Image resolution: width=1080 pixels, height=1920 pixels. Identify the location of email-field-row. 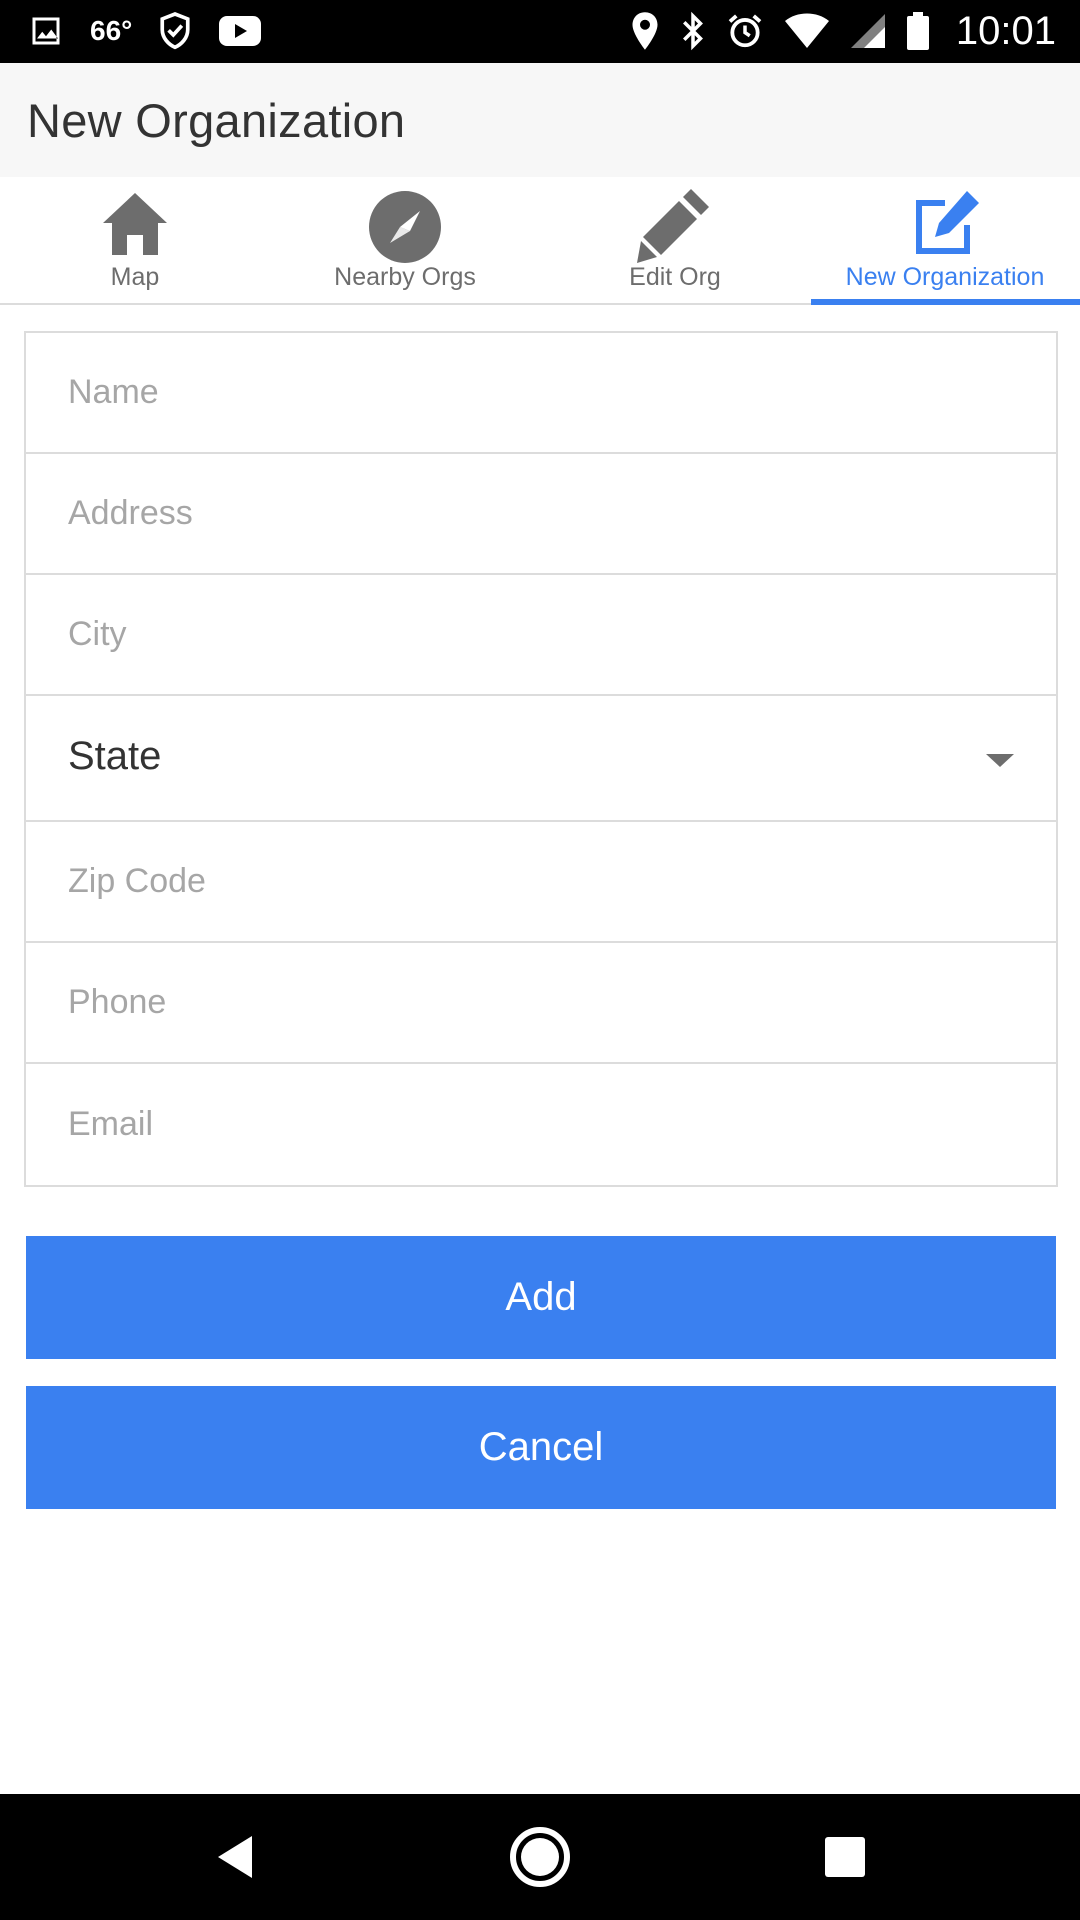
(541, 1124).